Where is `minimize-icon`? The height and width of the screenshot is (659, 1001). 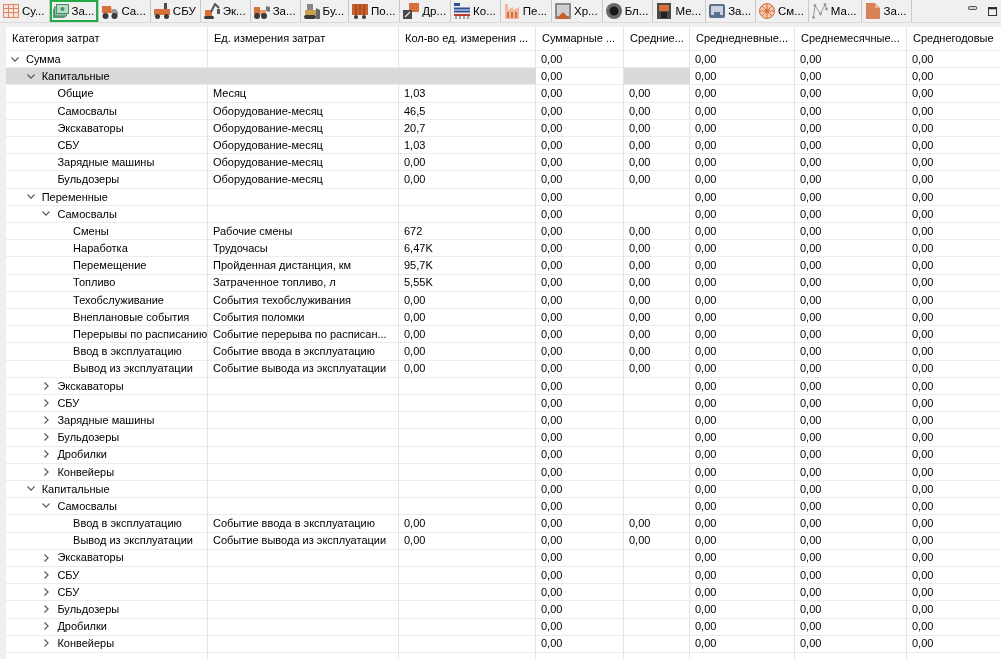
minimize-icon is located at coordinates (972, 8).